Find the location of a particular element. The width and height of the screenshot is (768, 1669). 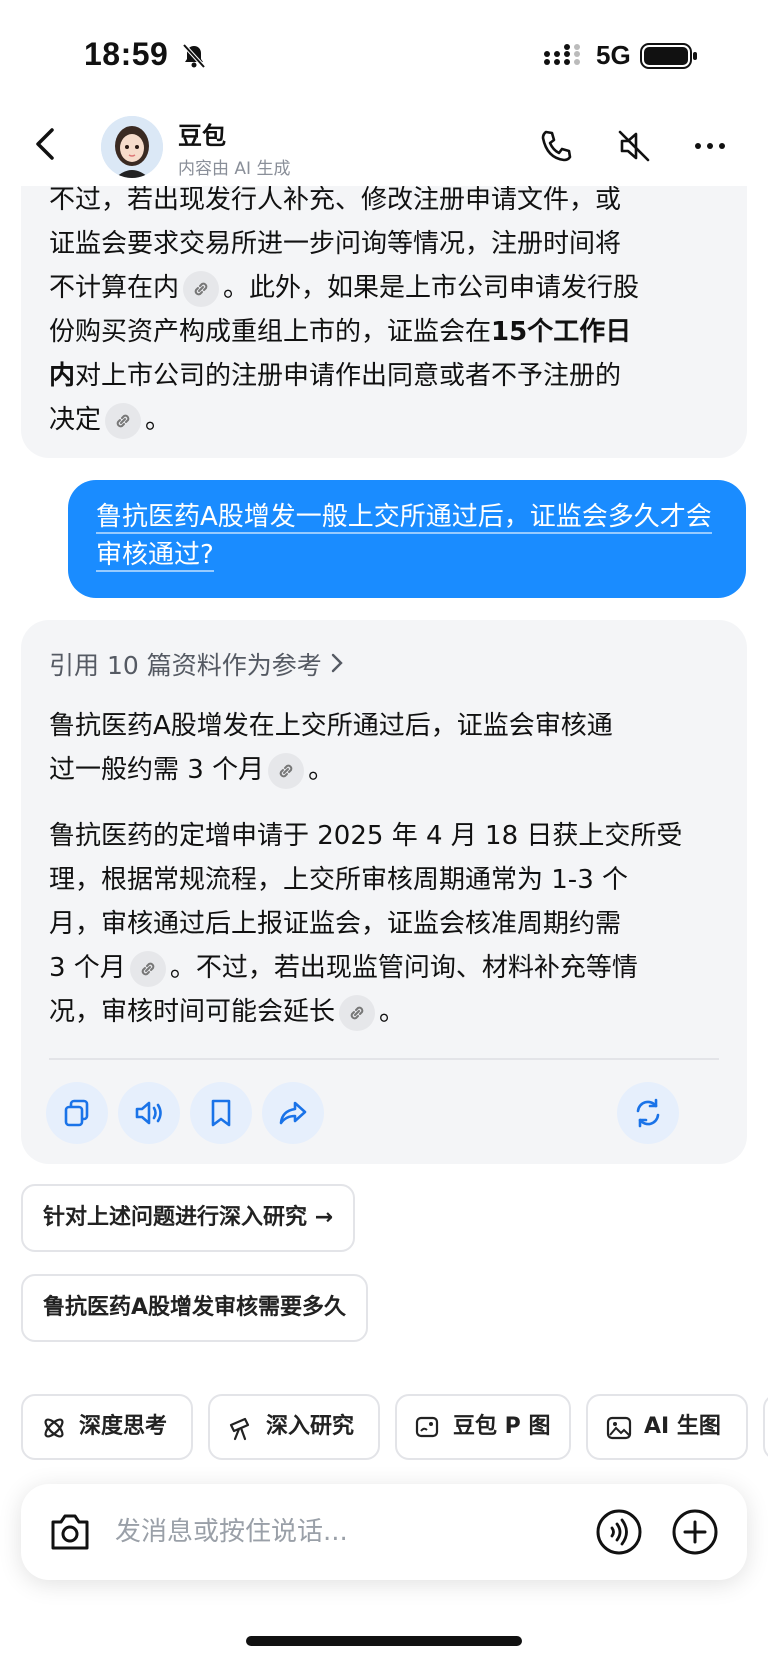

read-aloud-button is located at coordinates (149, 1113).